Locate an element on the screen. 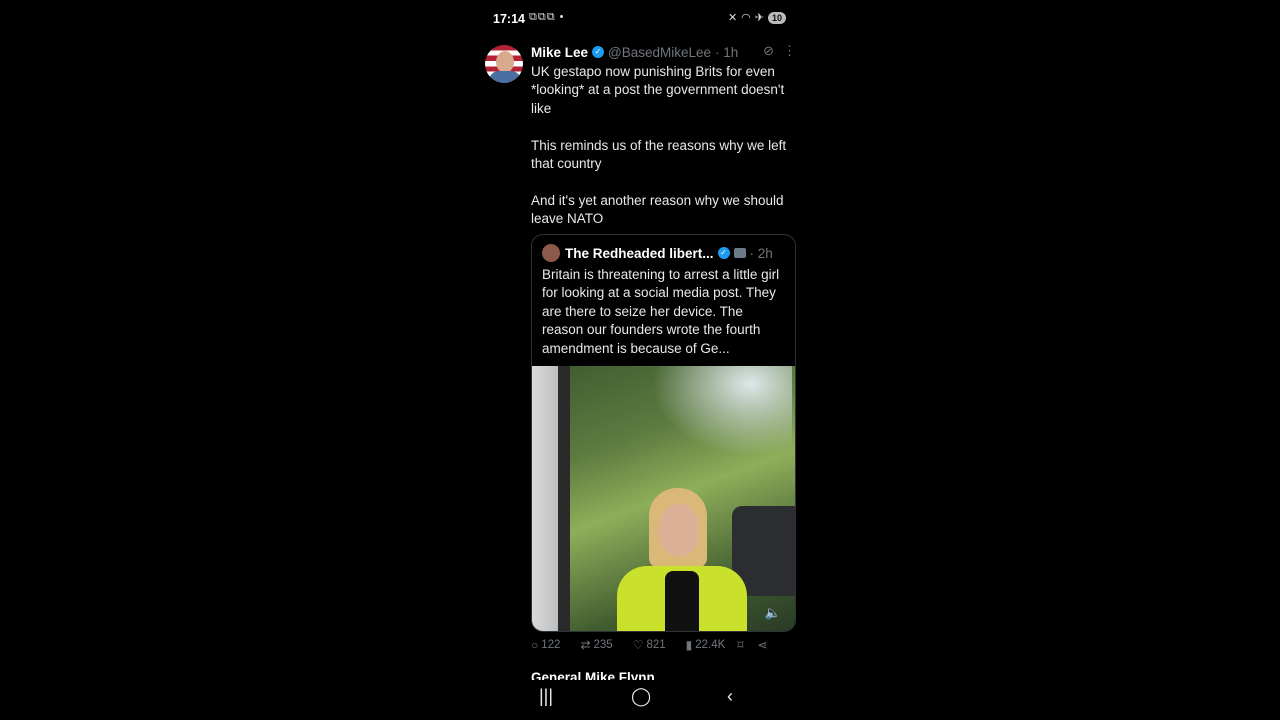 Image resolution: width=1280 pixels, height=720 pixels. back-icon: ‹ is located at coordinates (730, 696).